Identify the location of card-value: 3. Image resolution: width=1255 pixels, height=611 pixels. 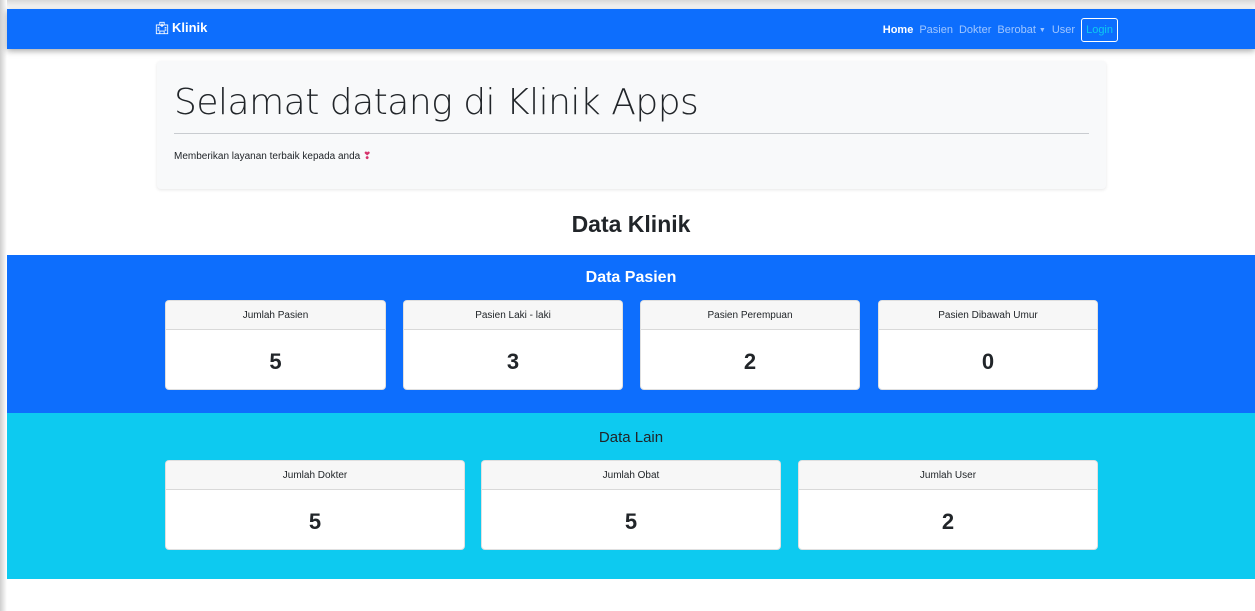
(513, 361).